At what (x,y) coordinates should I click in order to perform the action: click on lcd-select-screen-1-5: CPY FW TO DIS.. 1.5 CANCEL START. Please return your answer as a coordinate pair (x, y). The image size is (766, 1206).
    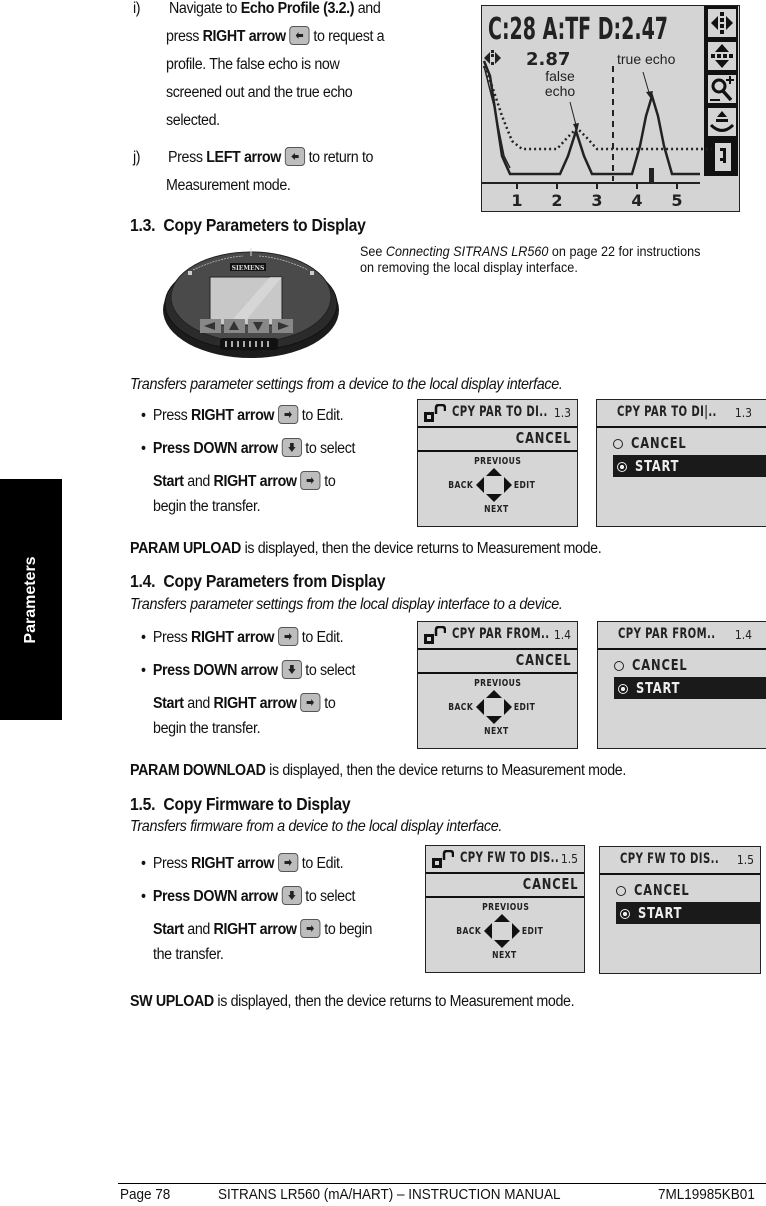
    Looking at the image, I should click on (680, 910).